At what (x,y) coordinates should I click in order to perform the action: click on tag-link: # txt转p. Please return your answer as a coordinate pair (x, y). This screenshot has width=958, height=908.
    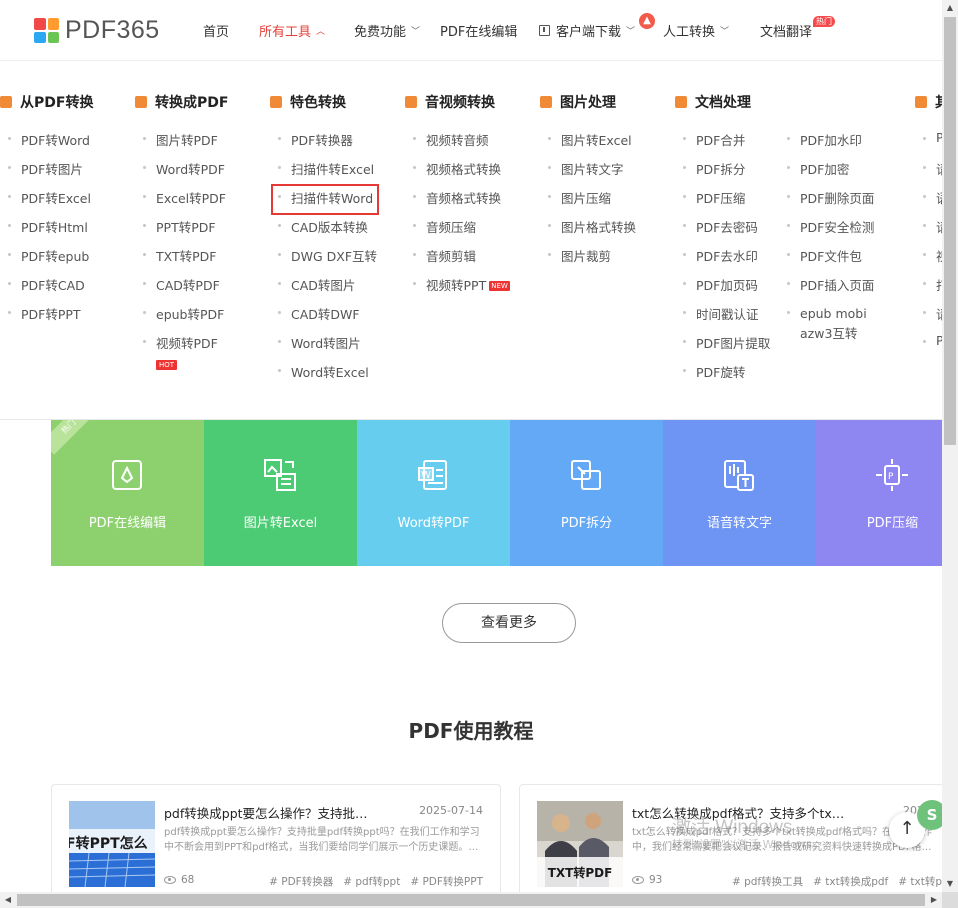
    Looking at the image, I should click on (920, 882).